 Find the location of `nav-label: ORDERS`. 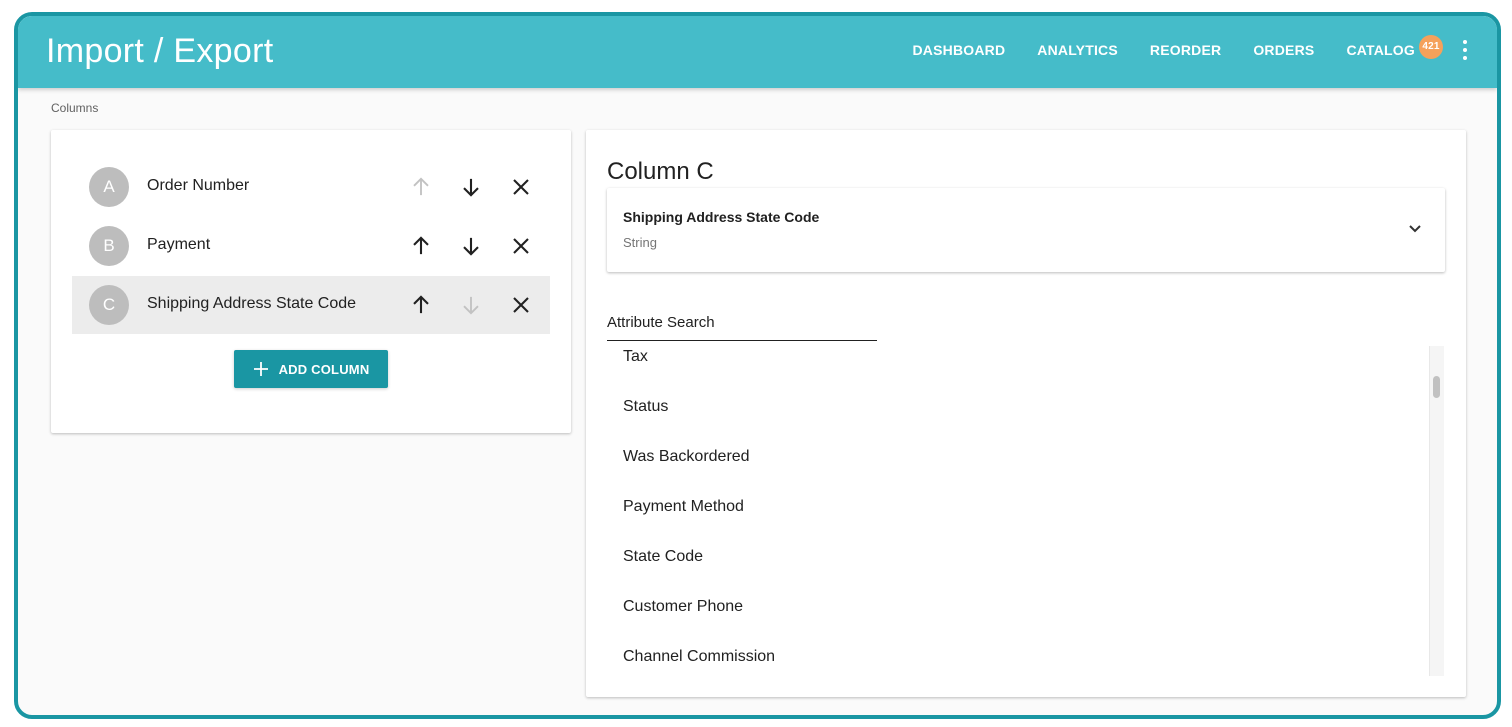

nav-label: ORDERS is located at coordinates (1284, 50).